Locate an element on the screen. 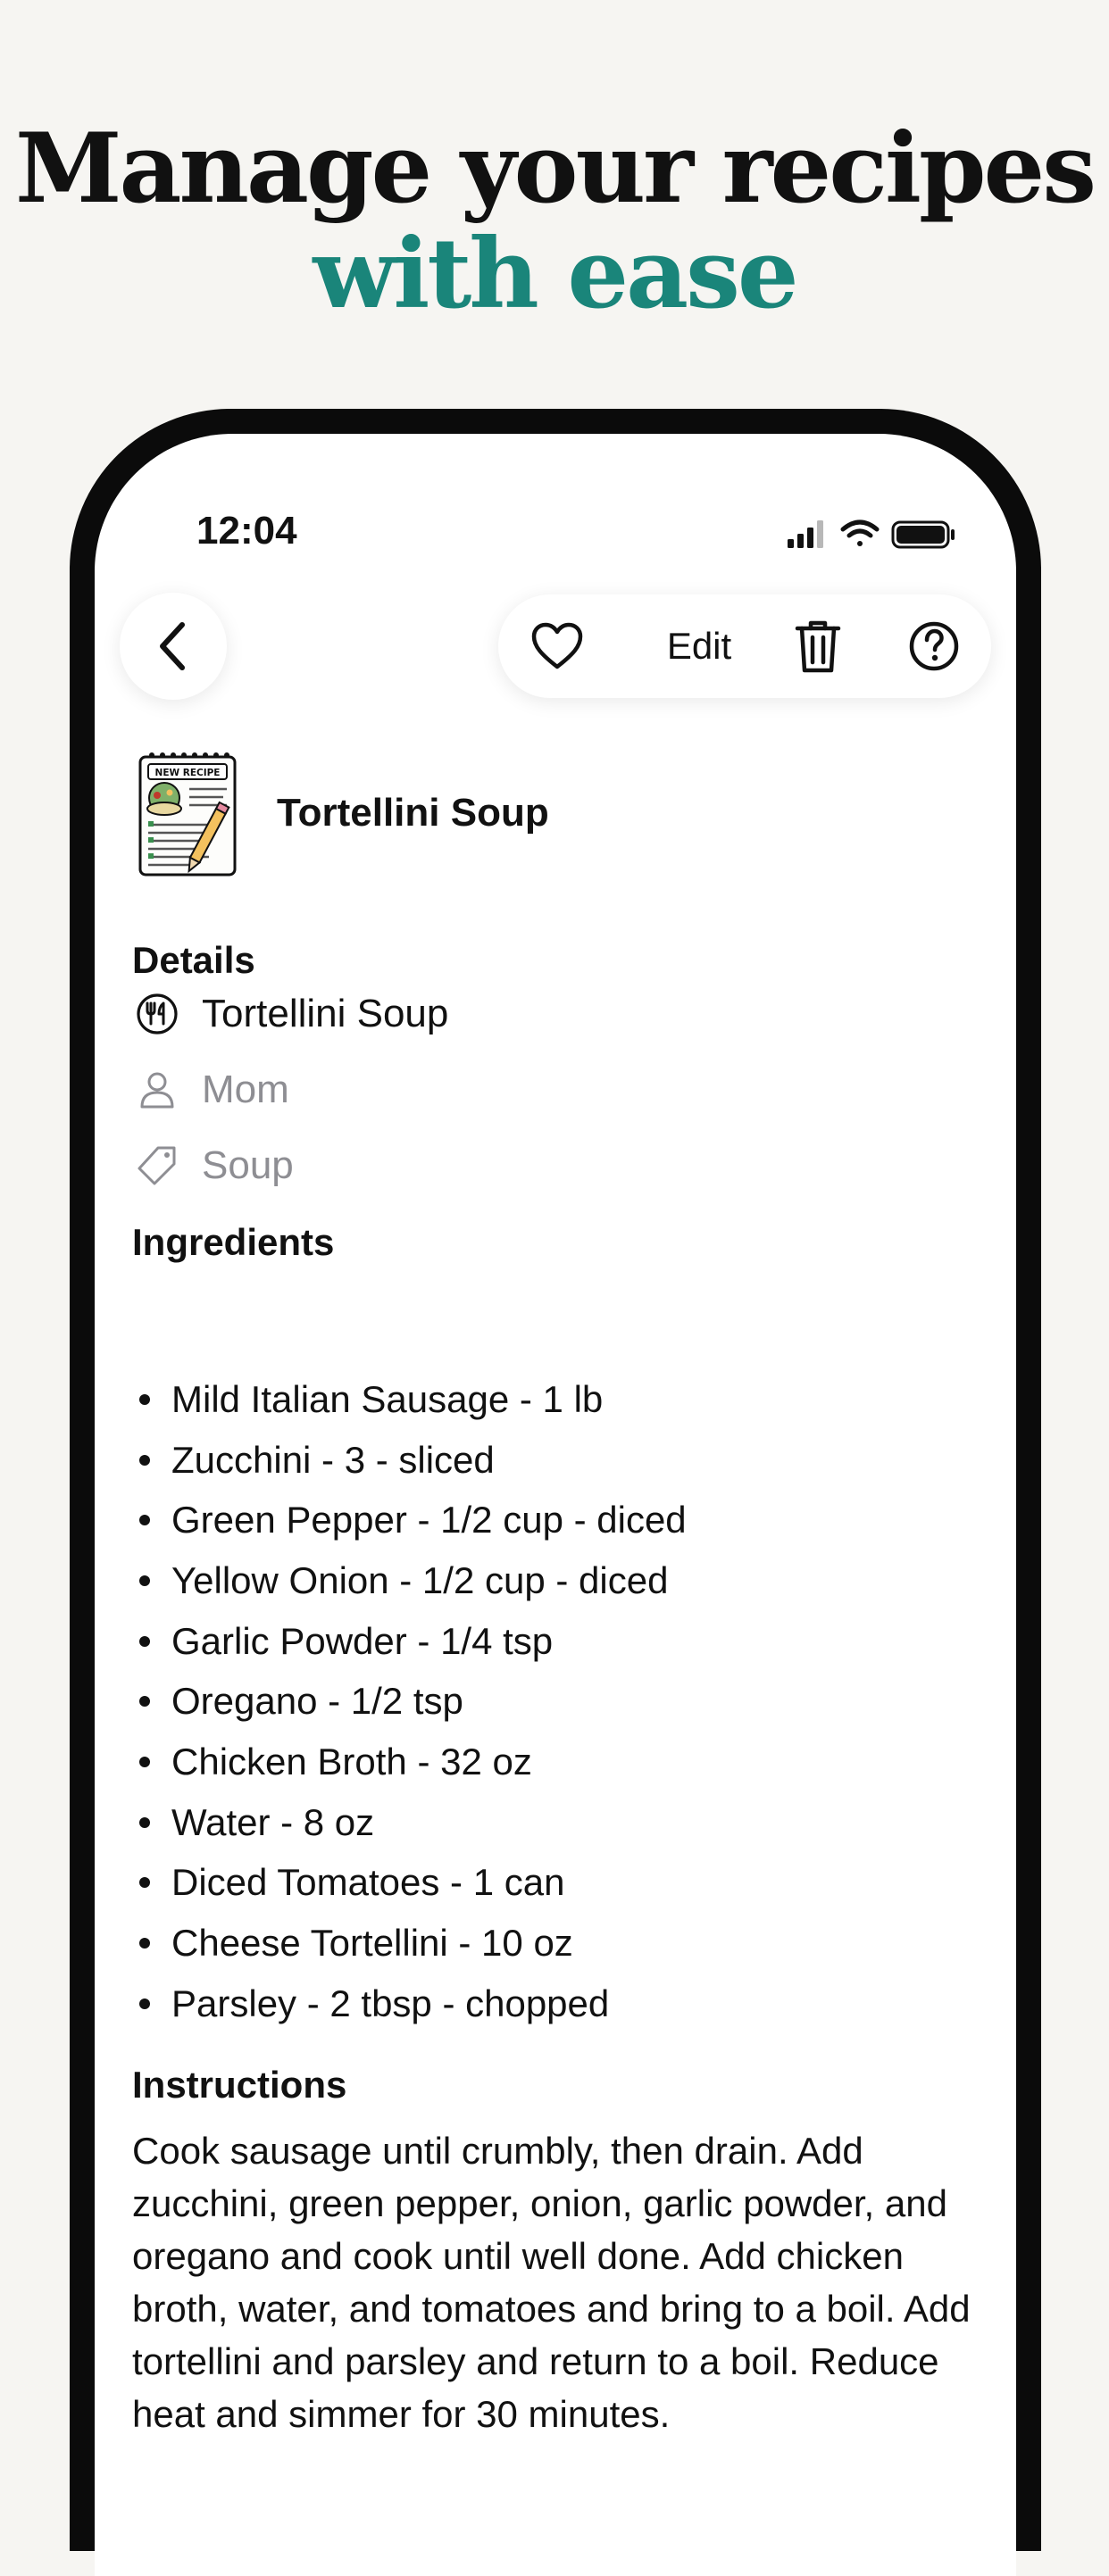 This screenshot has width=1109, height=2576. status-icons is located at coordinates (877, 536).